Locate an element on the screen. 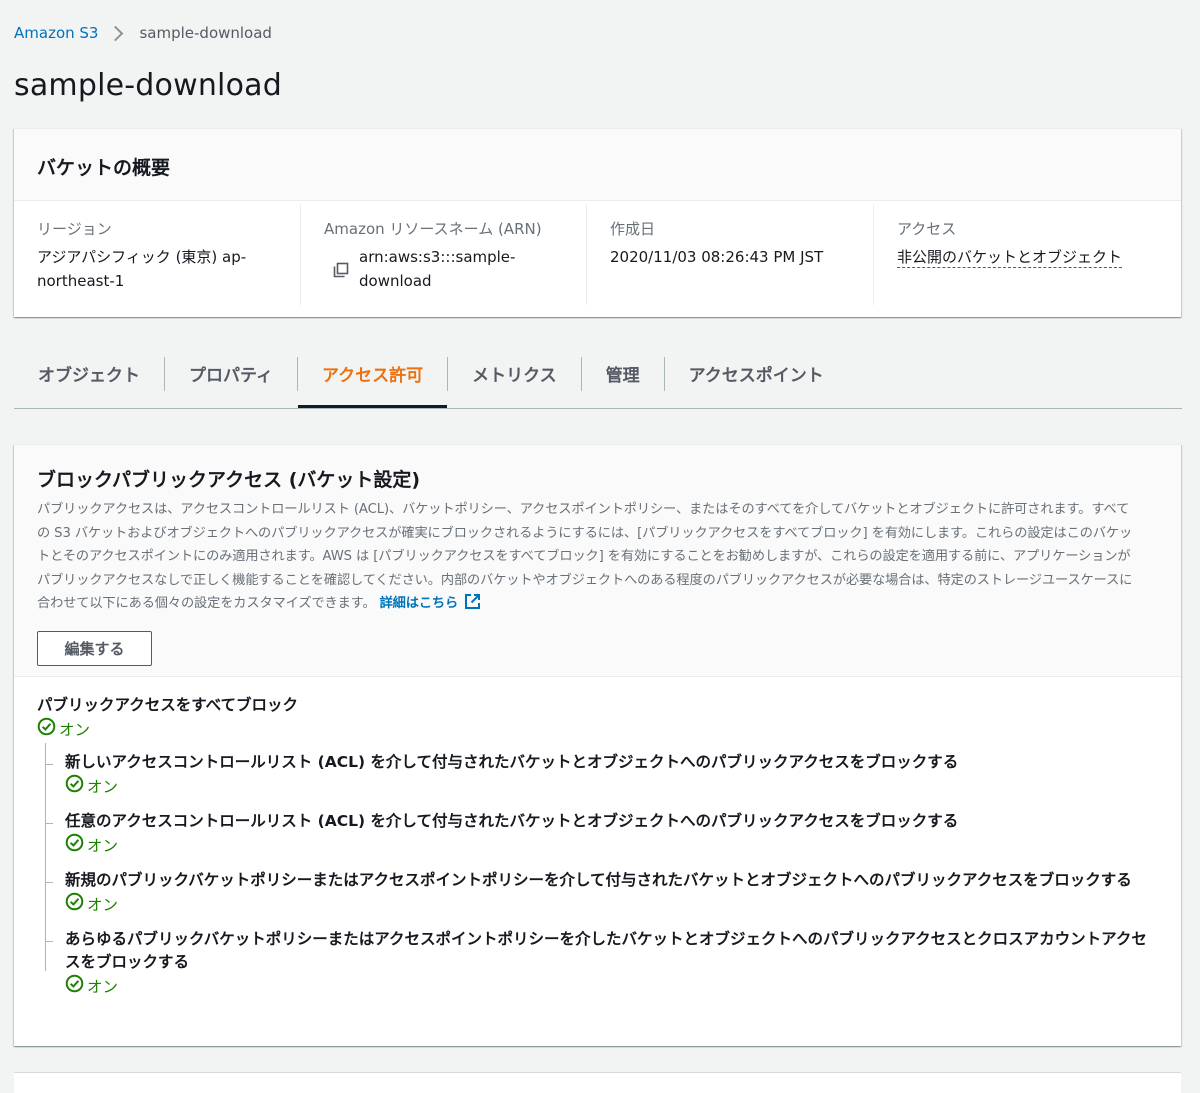 The width and height of the screenshot is (1200, 1093). bucket-overview-title: バケットの概要 is located at coordinates (104, 168).